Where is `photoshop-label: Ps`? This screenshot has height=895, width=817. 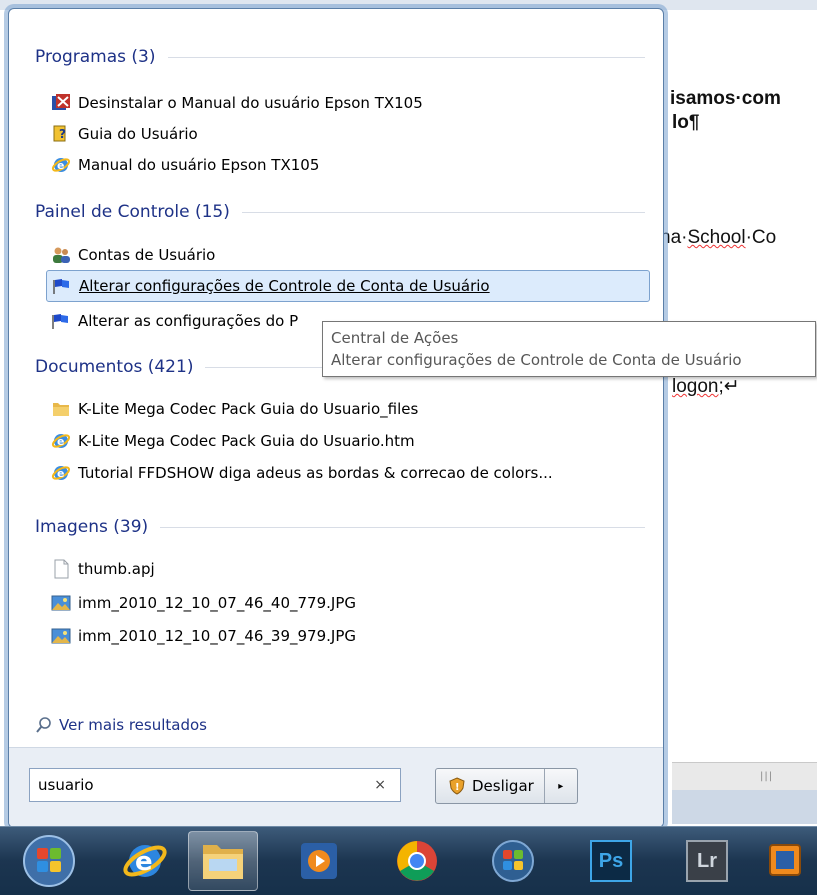
photoshop-label: Ps is located at coordinates (611, 861).